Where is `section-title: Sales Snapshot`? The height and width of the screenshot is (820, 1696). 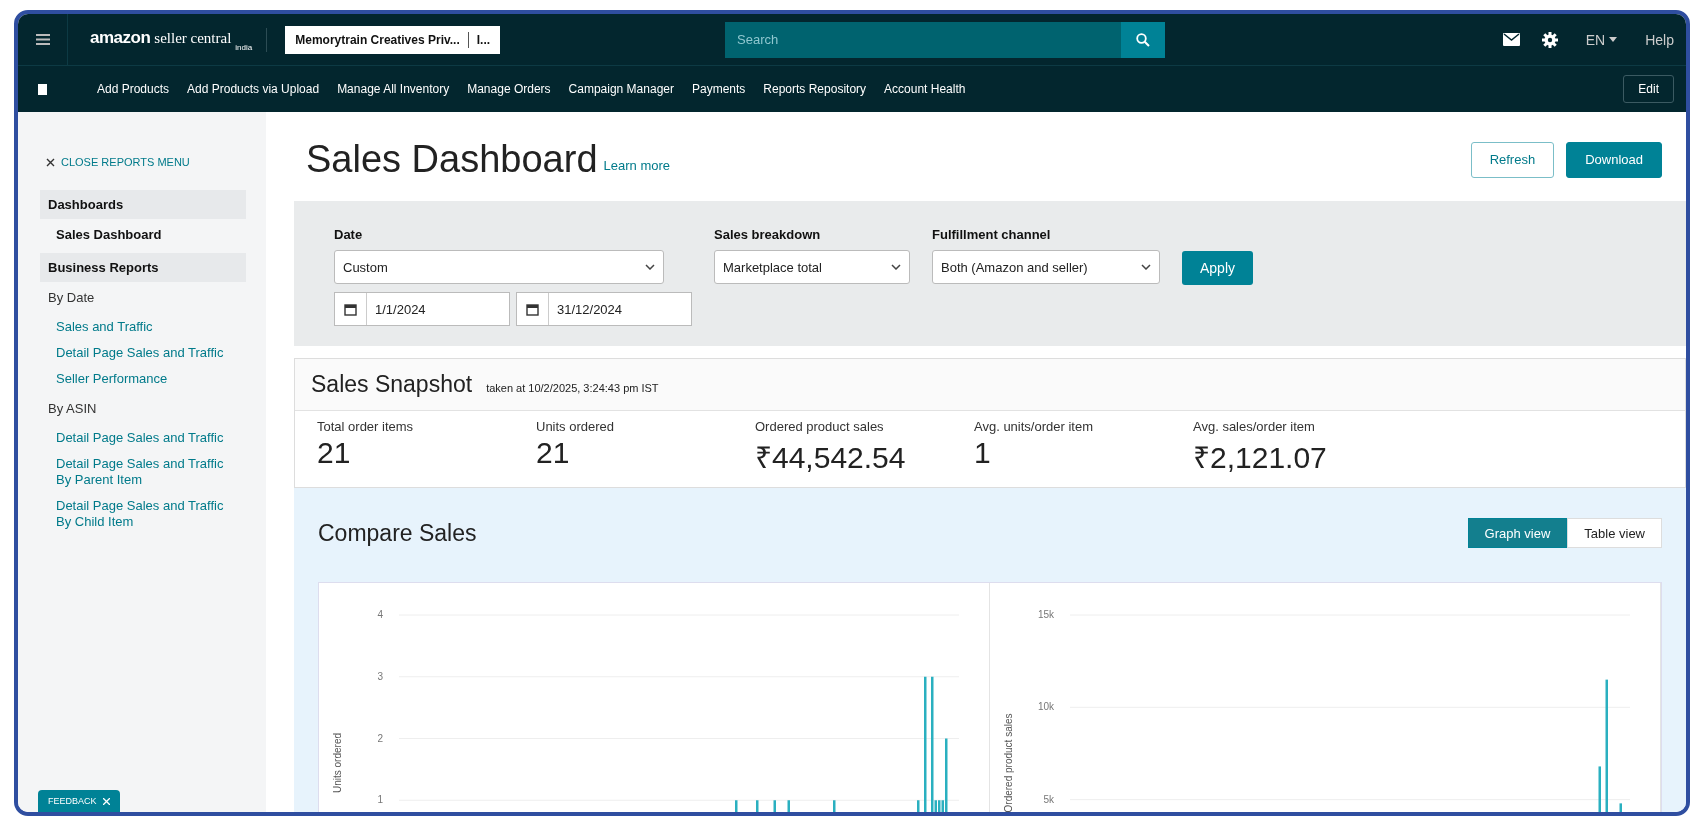 section-title: Sales Snapshot is located at coordinates (392, 384).